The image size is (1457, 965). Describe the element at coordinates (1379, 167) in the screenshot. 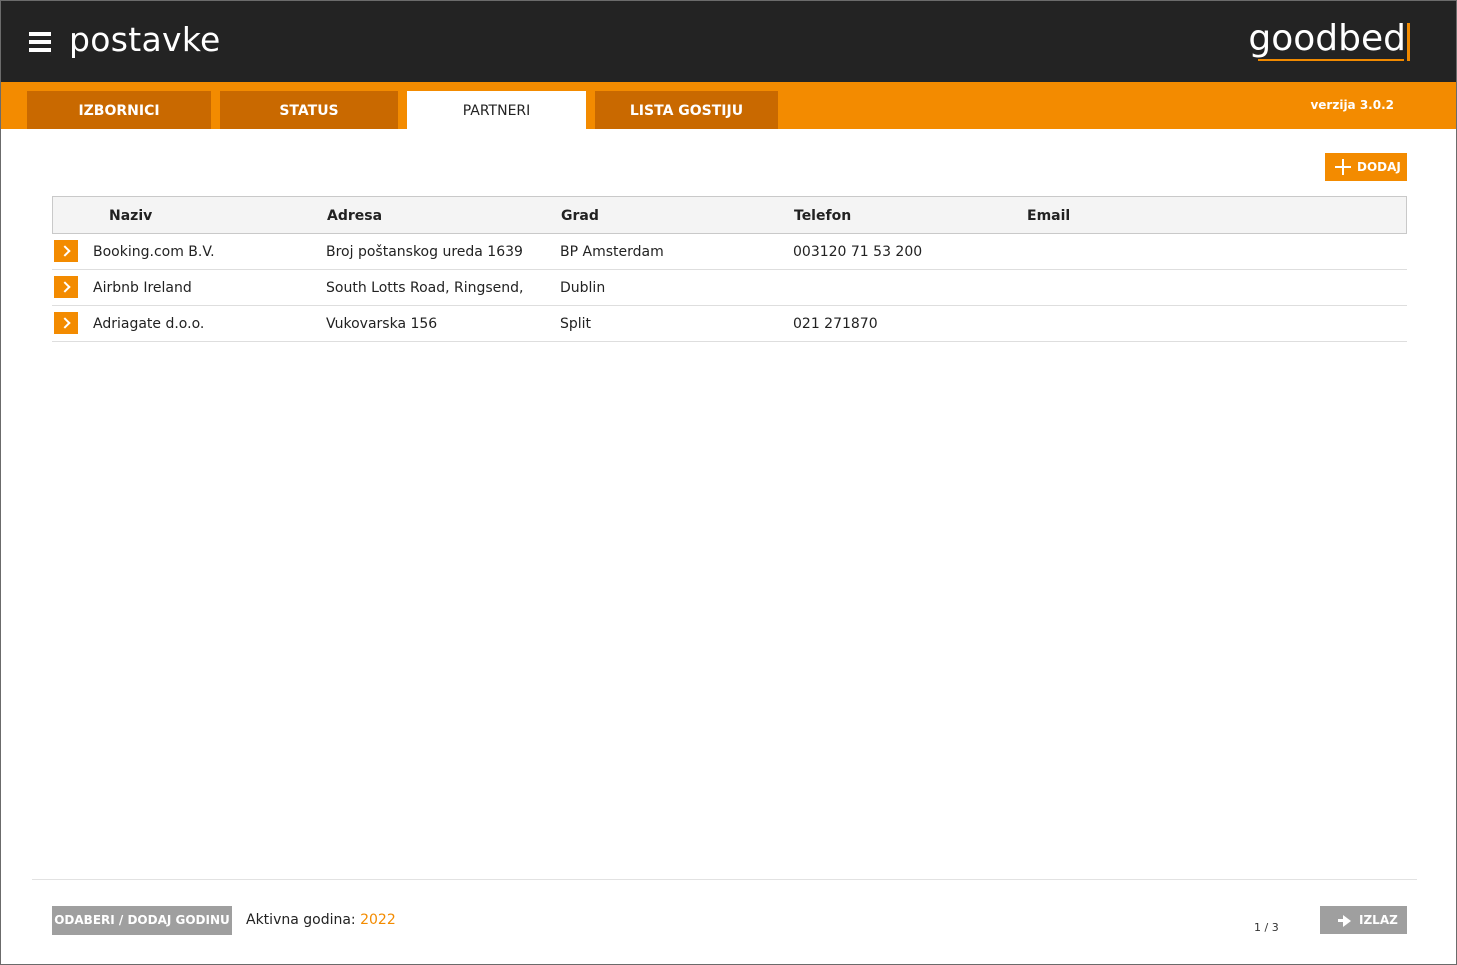

I see `add-button-label: DODAJ` at that location.